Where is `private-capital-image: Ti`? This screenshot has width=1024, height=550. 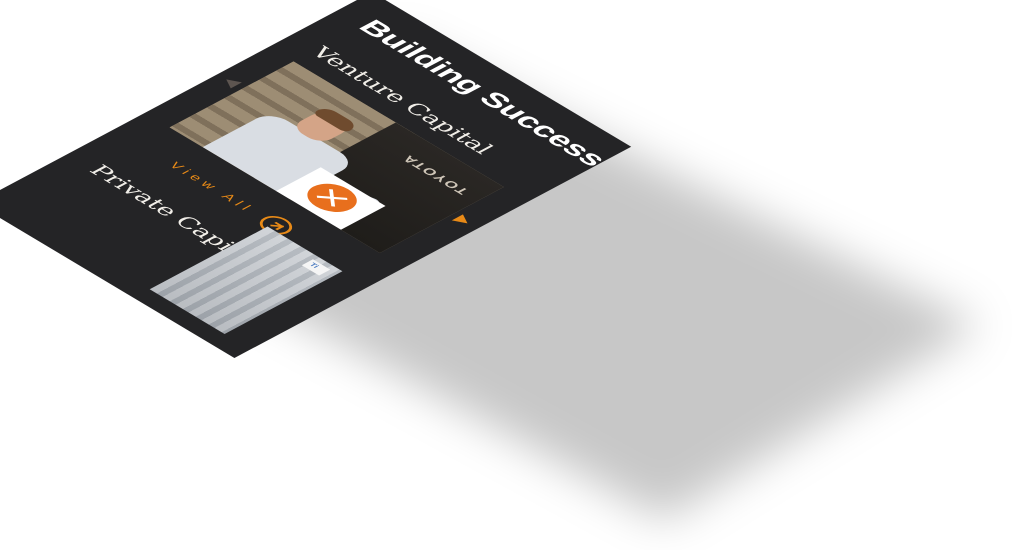 private-capital-image: Ti is located at coordinates (246, 280).